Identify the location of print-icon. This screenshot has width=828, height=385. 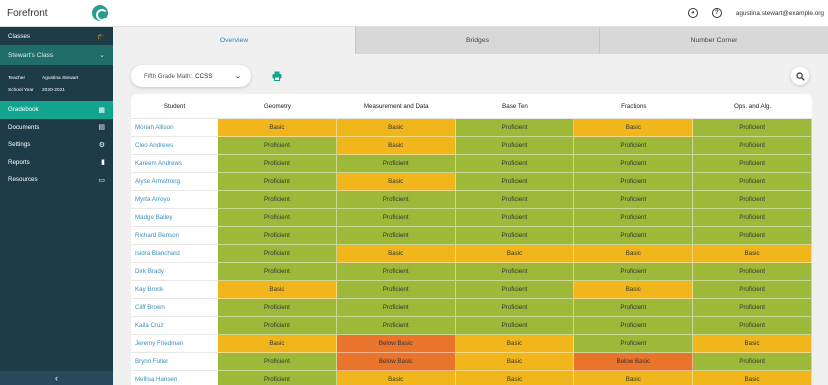
(277, 76).